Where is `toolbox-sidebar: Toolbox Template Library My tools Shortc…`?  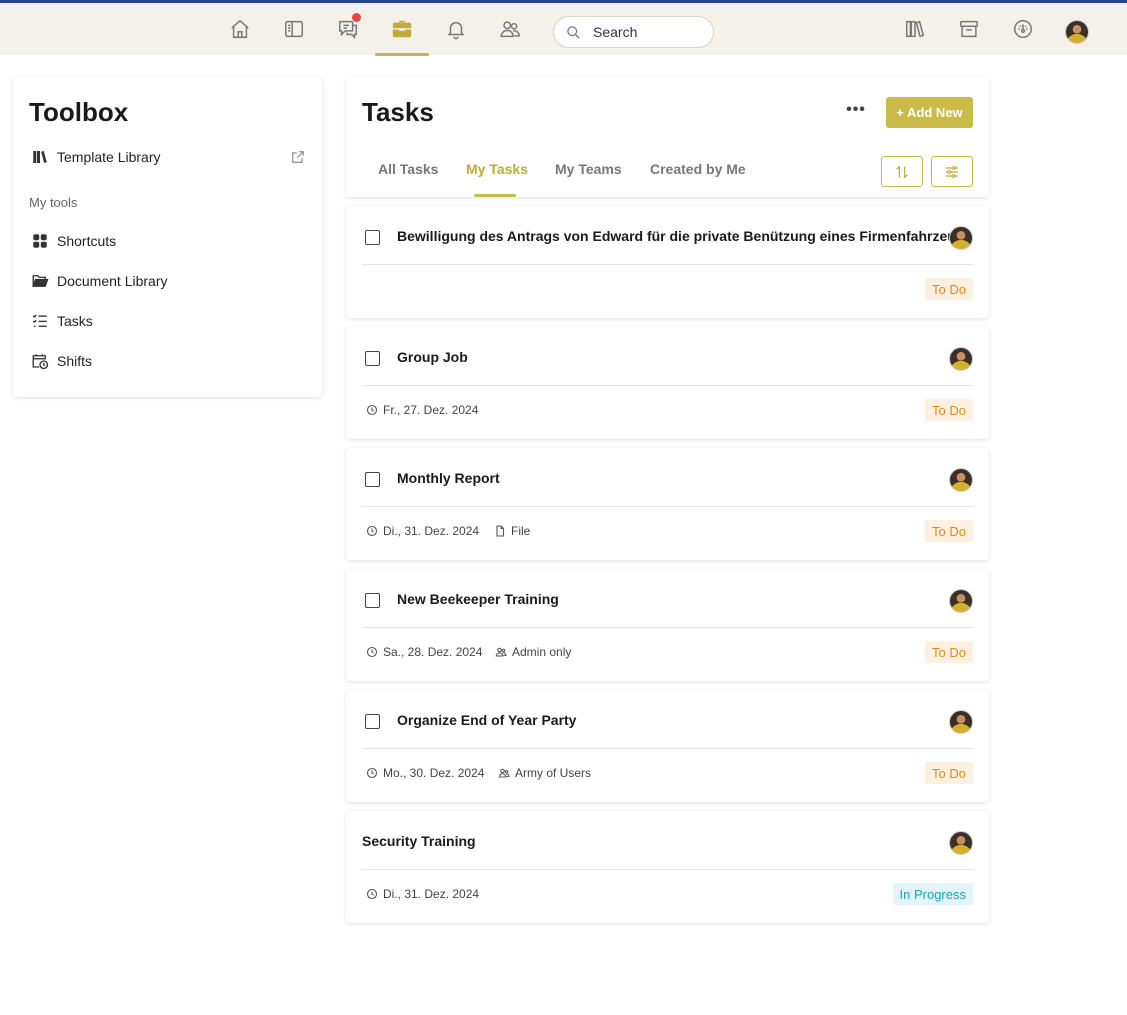 toolbox-sidebar: Toolbox Template Library My tools Shortc… is located at coordinates (167, 237).